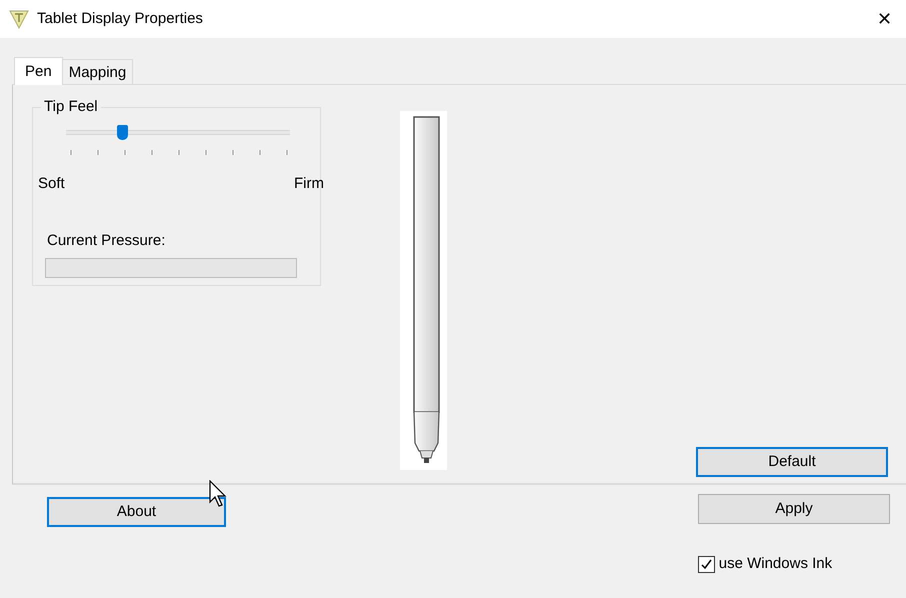 The width and height of the screenshot is (906, 598). I want to click on checkbox, so click(706, 564).